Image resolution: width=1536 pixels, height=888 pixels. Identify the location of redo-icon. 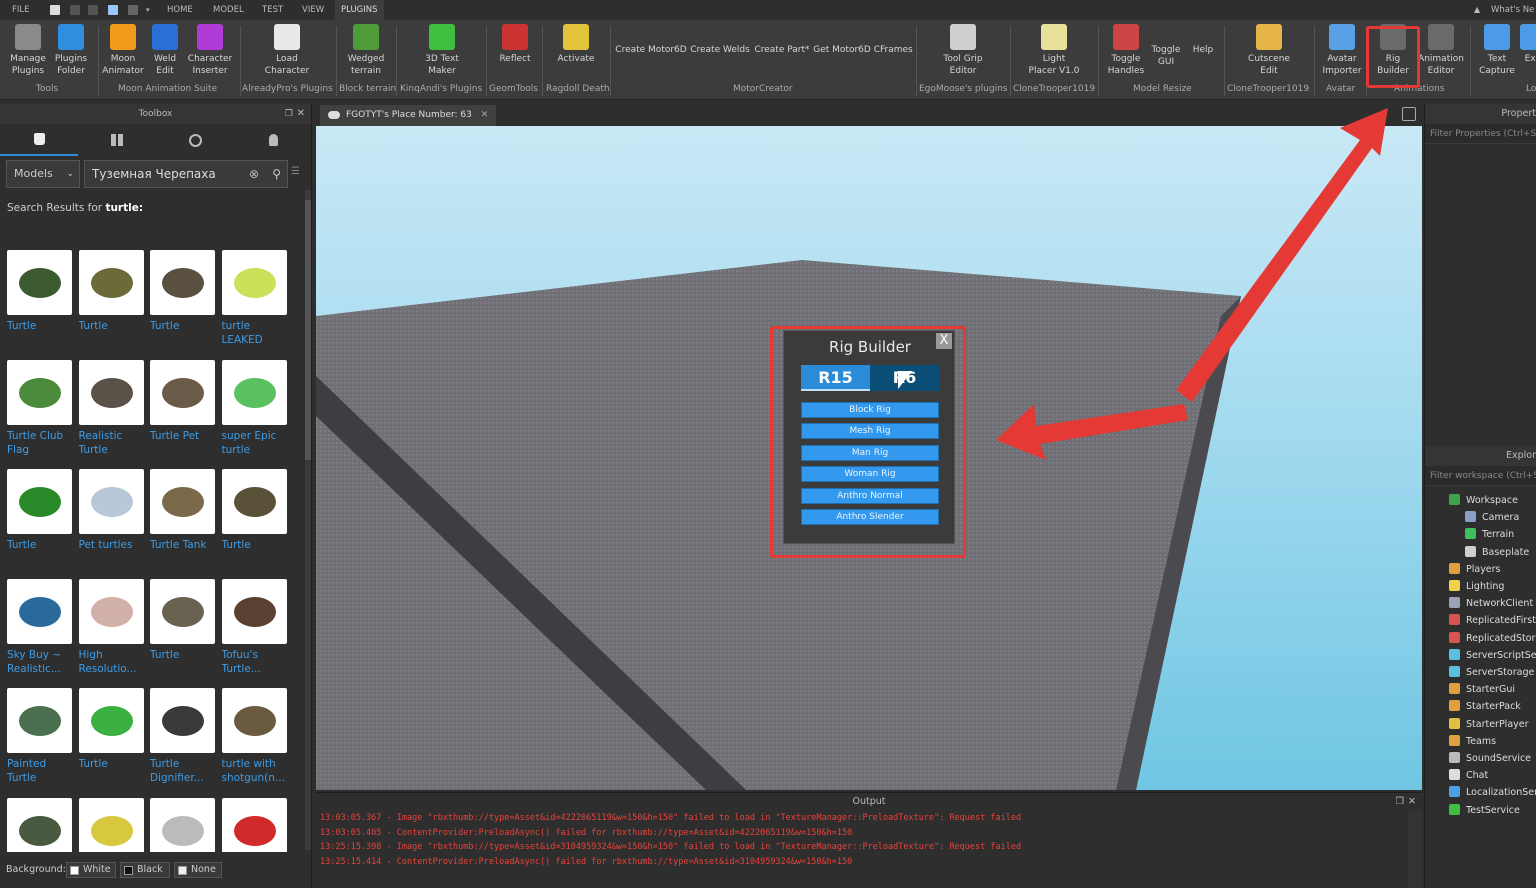
(93, 10).